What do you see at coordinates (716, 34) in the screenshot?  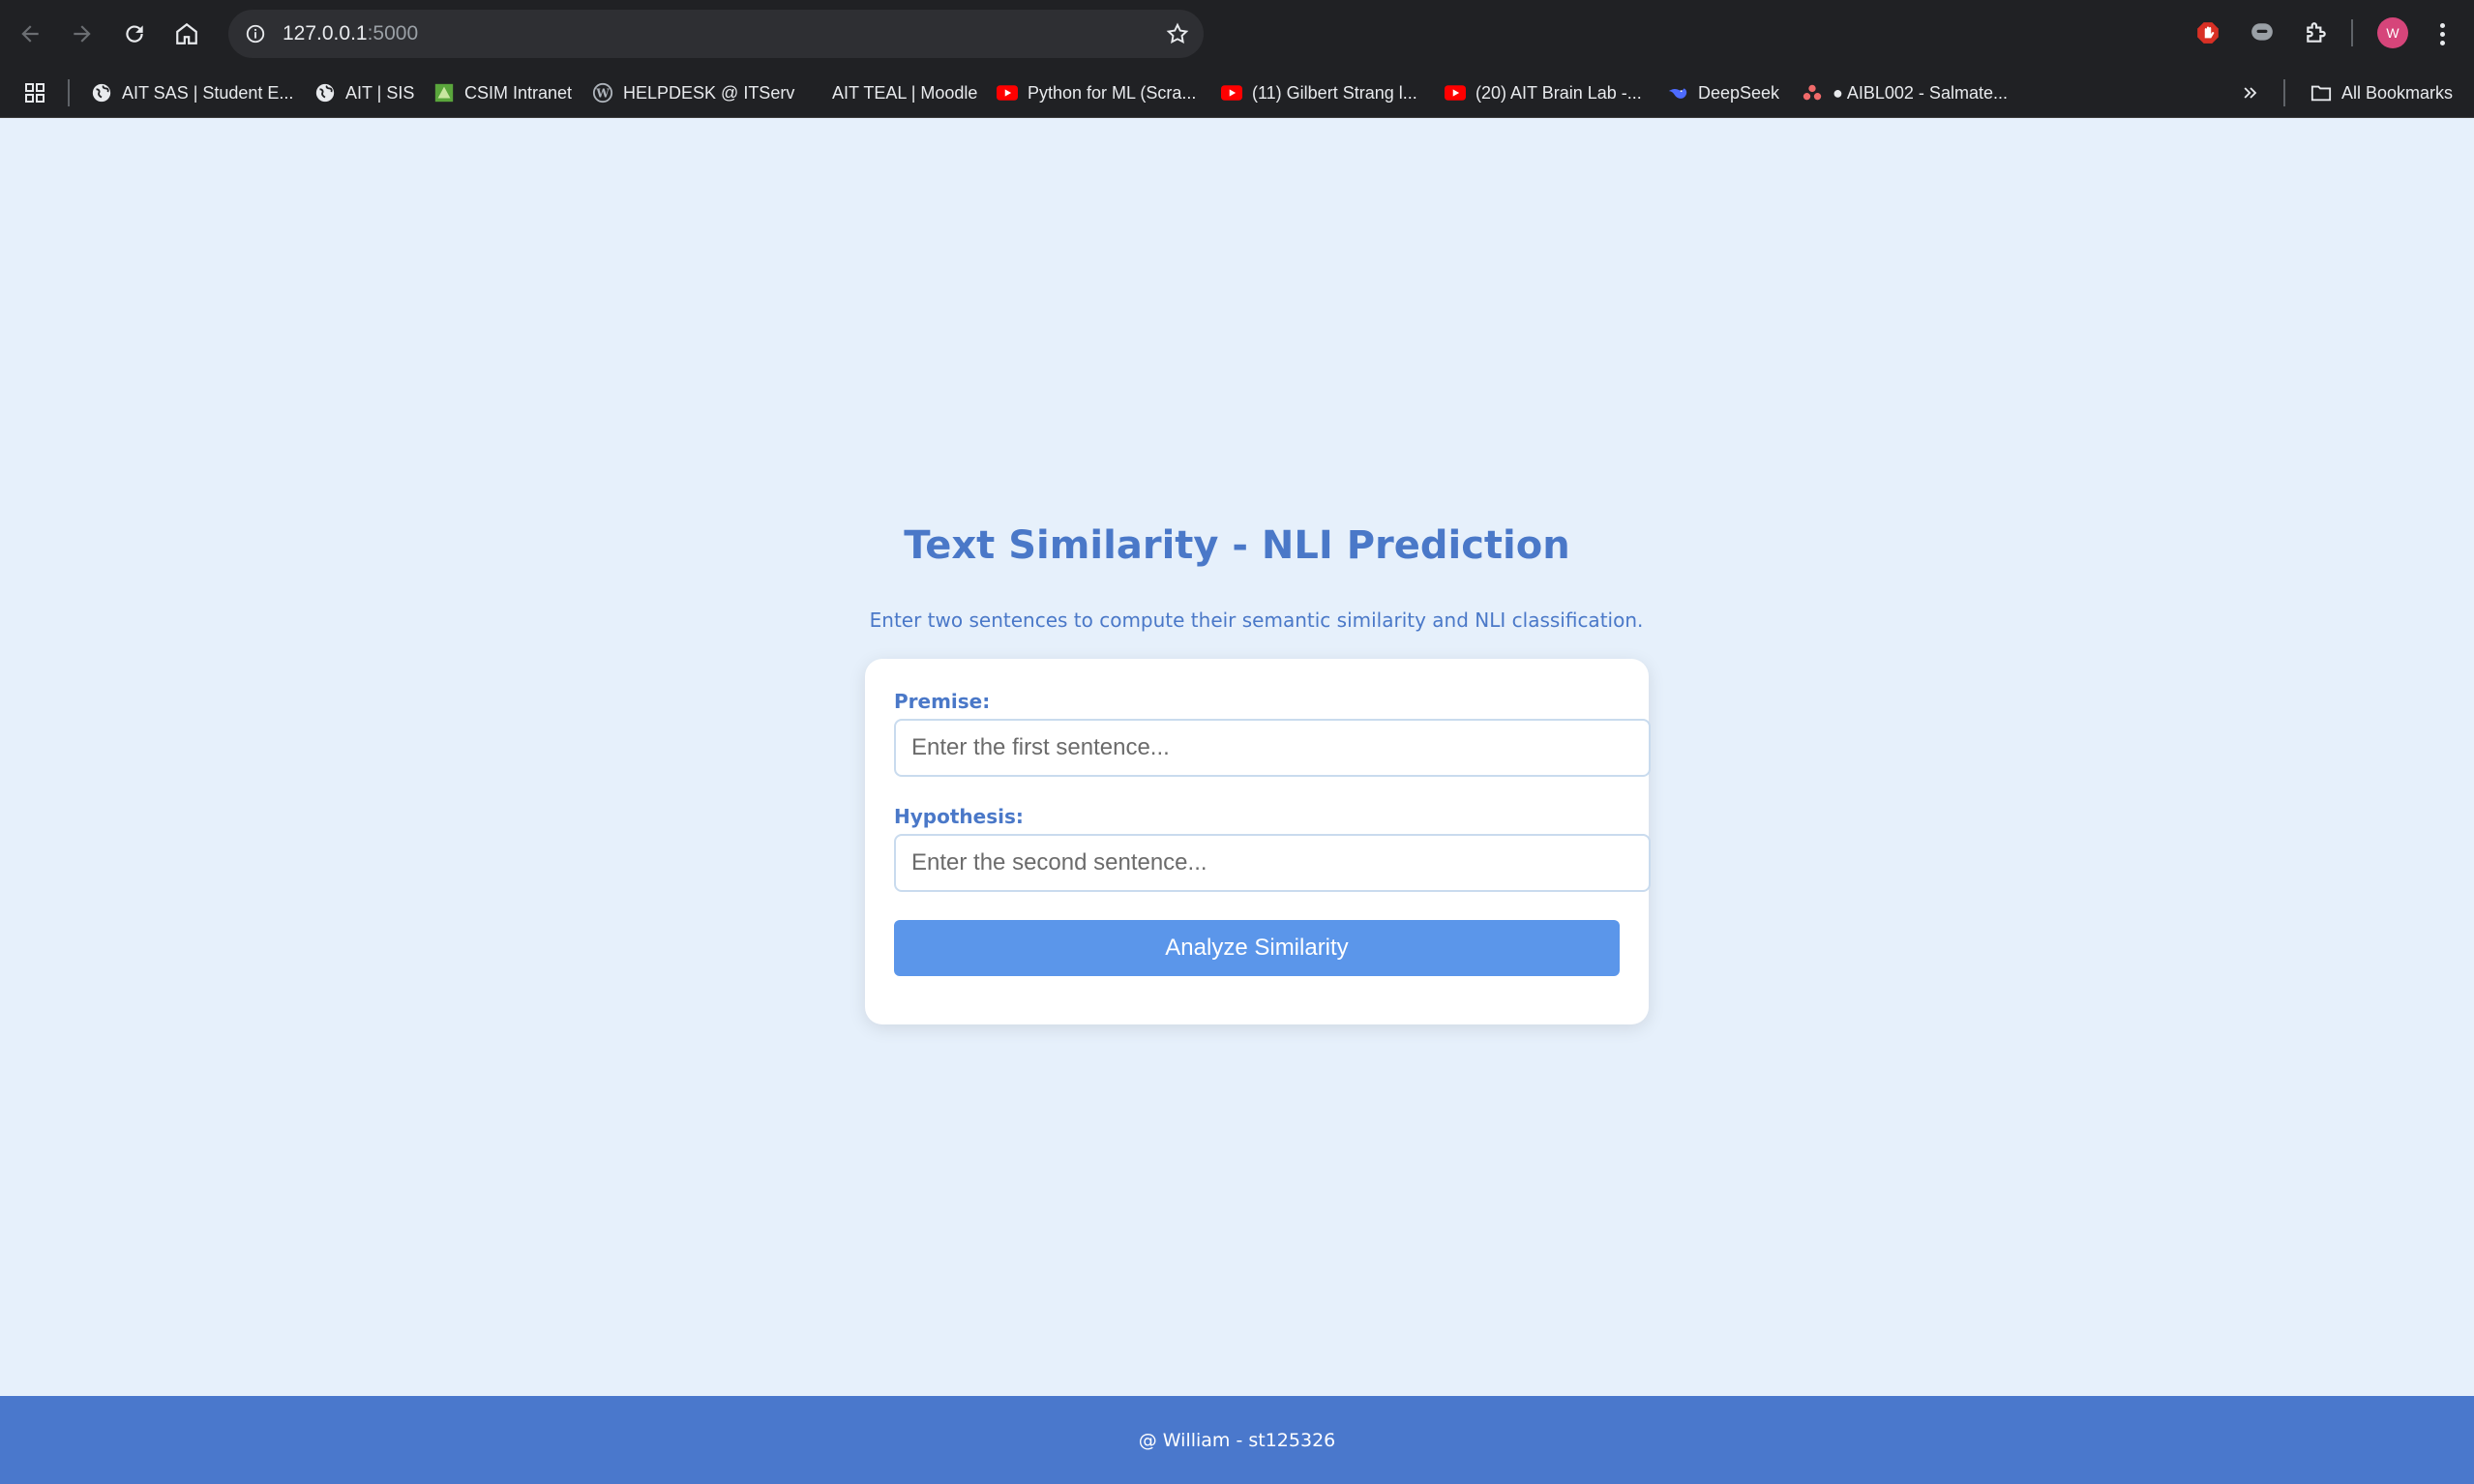 I see `address-bar: 127.0.0.1:5000` at bounding box center [716, 34].